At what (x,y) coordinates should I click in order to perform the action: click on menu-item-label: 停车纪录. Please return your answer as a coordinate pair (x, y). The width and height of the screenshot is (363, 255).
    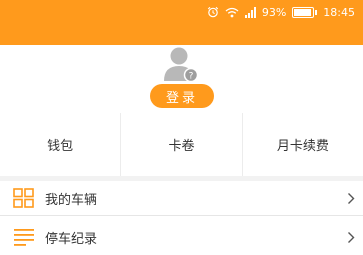
    Looking at the image, I should click on (71, 239).